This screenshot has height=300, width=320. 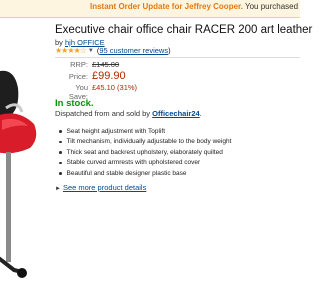 I want to click on rrp-row: RRP: £145.00, so click(x=96, y=65).